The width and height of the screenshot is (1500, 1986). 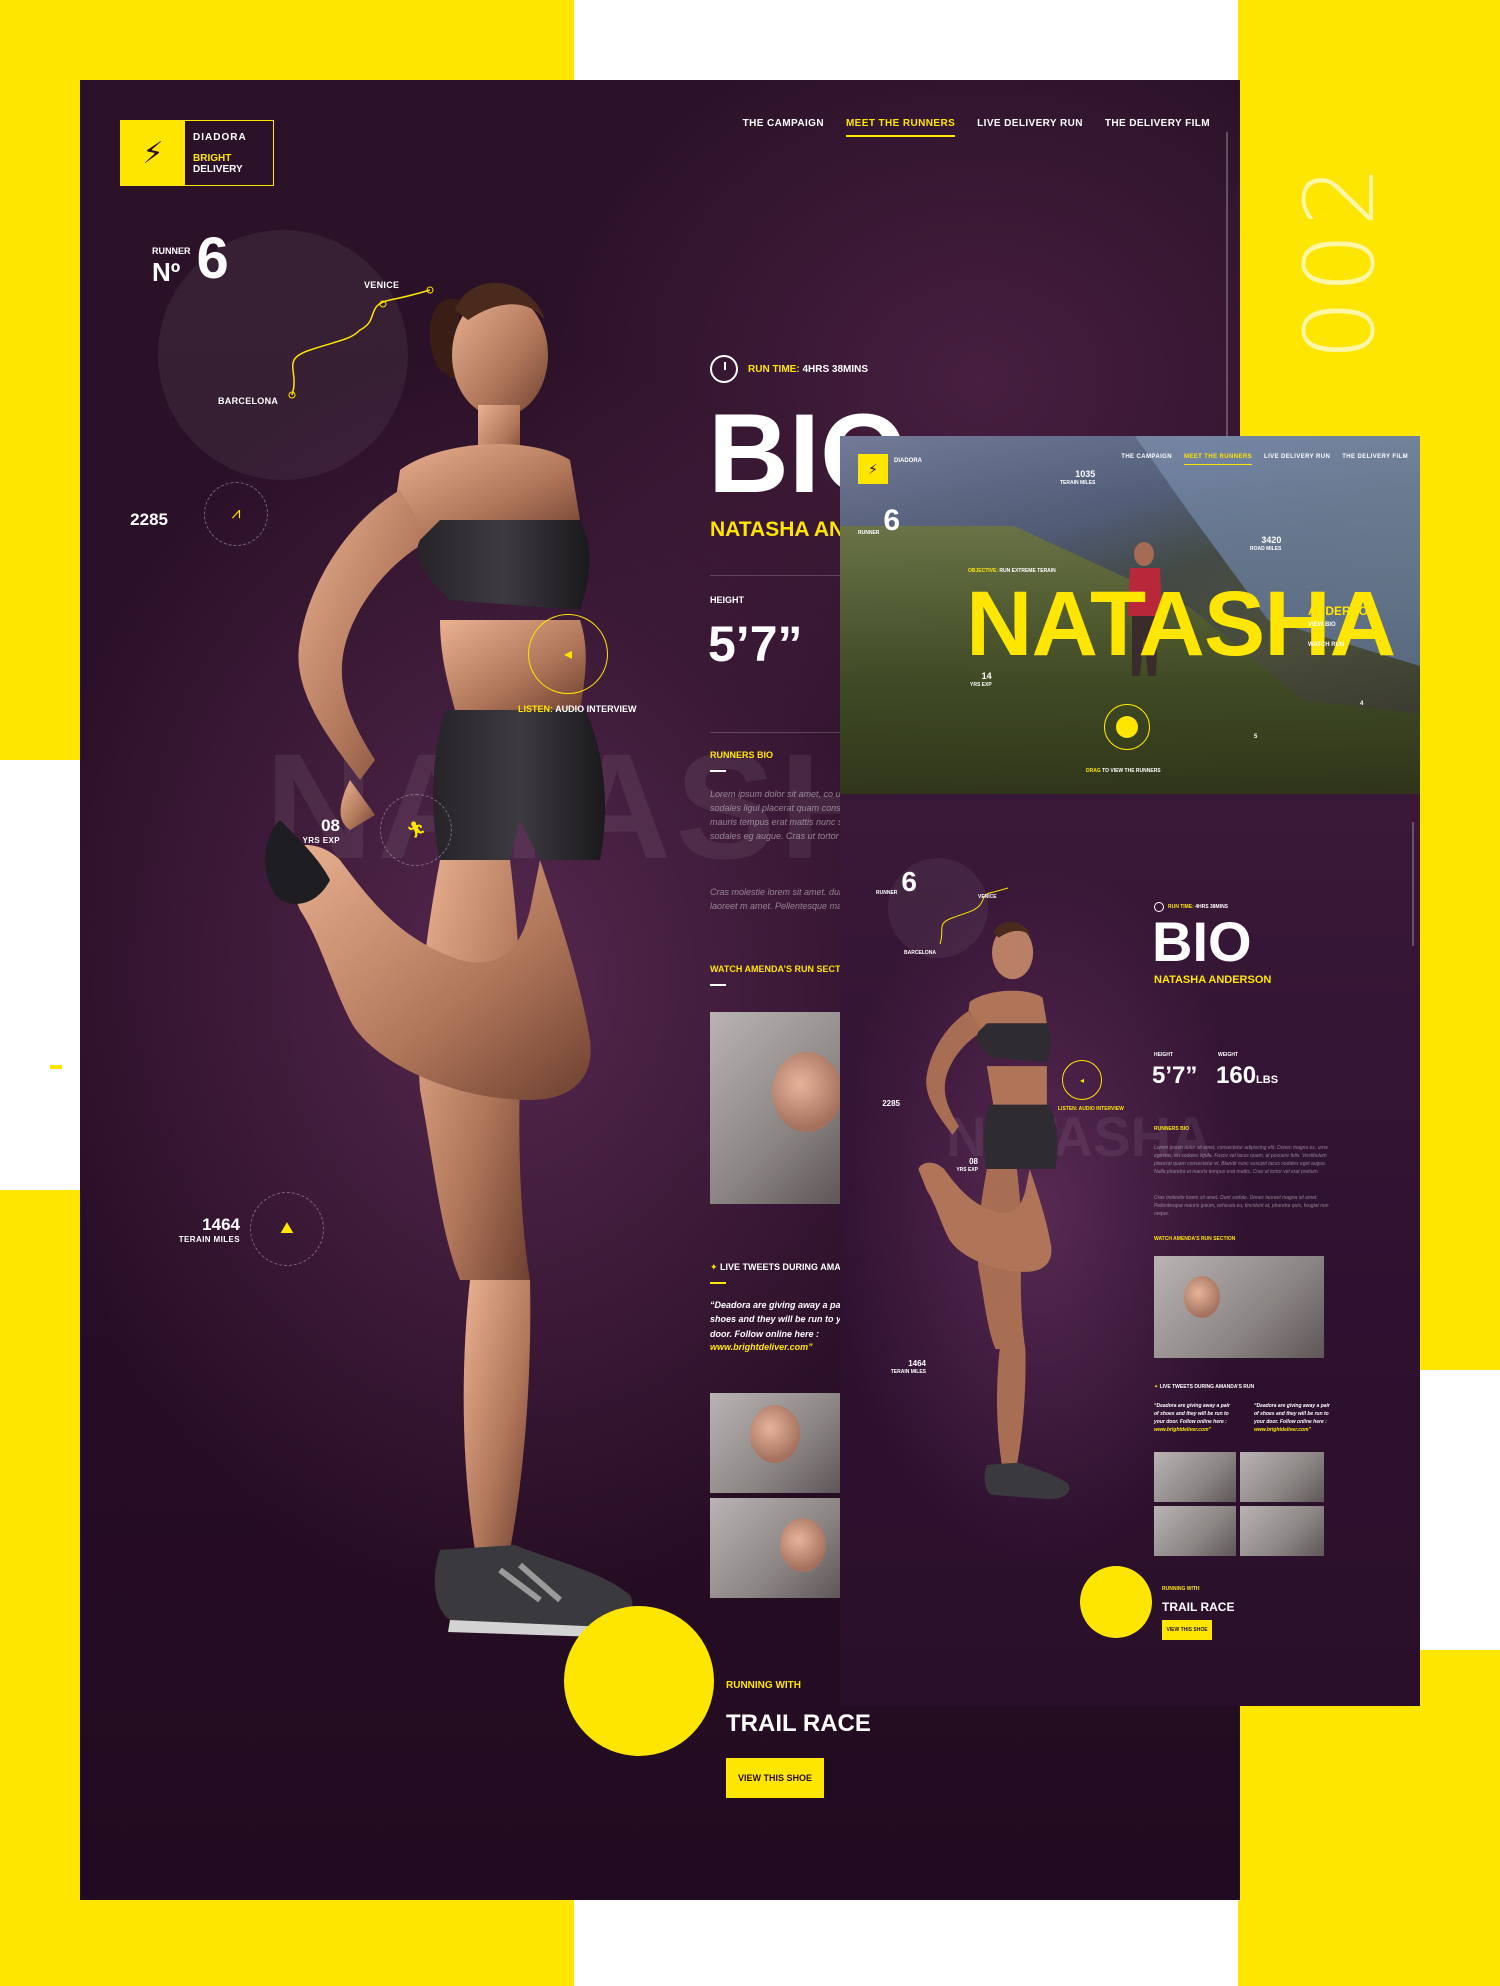 What do you see at coordinates (577, 709) in the screenshot?
I see `audio-interview-label: LISTEN: AUDIO INTERVIEW` at bounding box center [577, 709].